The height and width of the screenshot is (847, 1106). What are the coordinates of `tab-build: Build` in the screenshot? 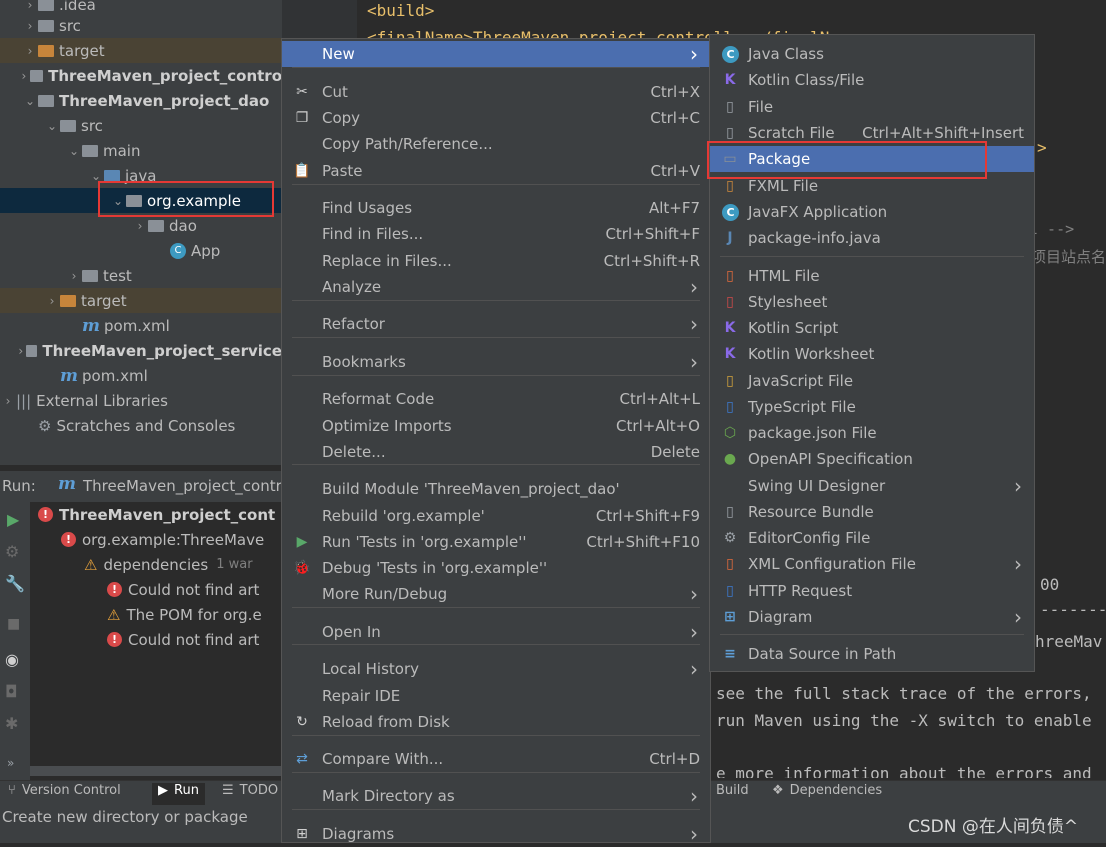 It's located at (732, 790).